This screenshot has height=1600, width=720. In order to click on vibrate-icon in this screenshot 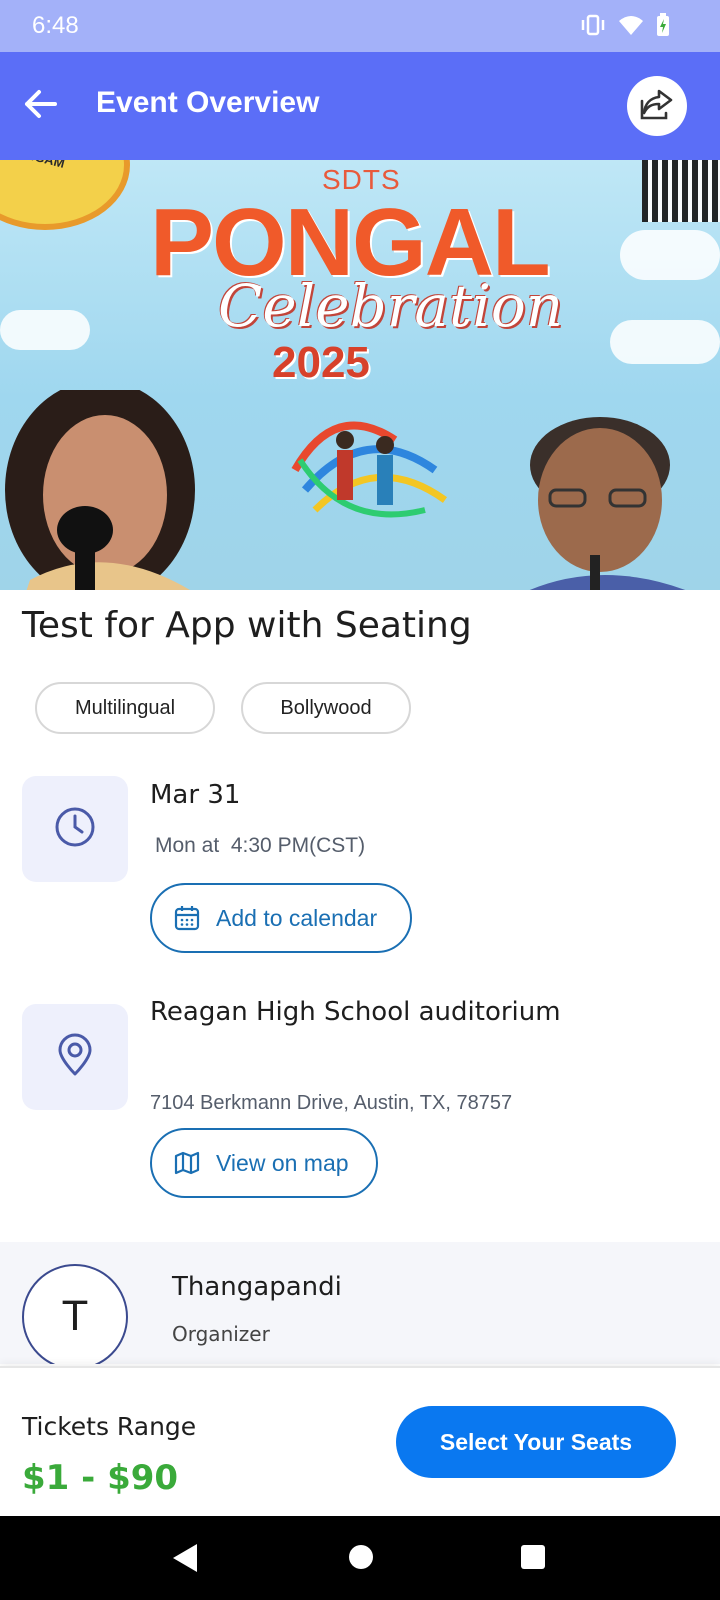, I will do `click(593, 27)`.